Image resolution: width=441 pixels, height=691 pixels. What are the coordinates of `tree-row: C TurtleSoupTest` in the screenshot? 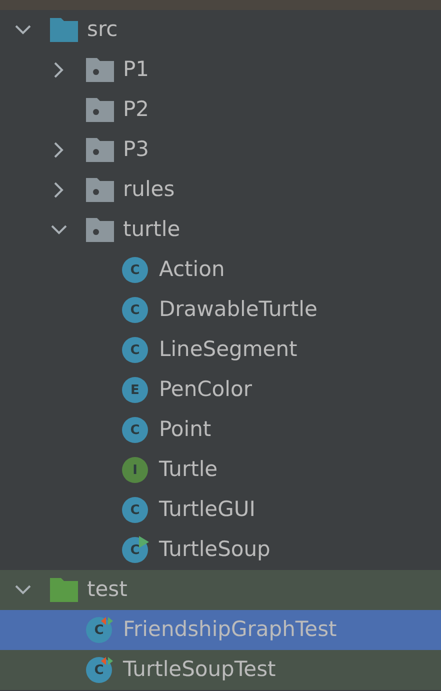 It's located at (220, 670).